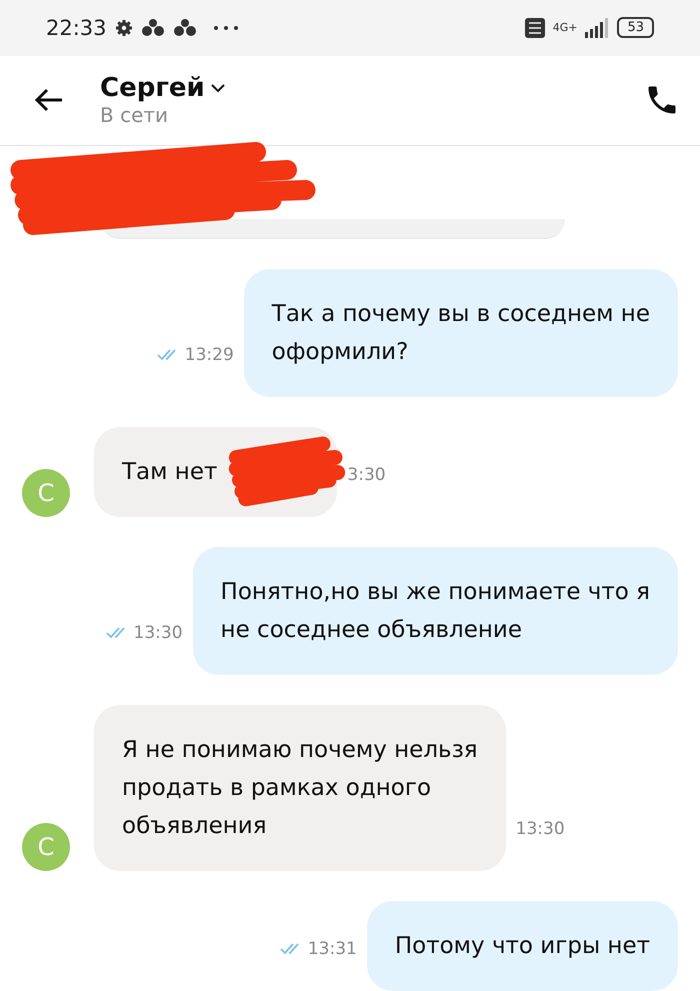 This screenshot has width=700, height=991. I want to click on network-type: 4G+, so click(565, 27).